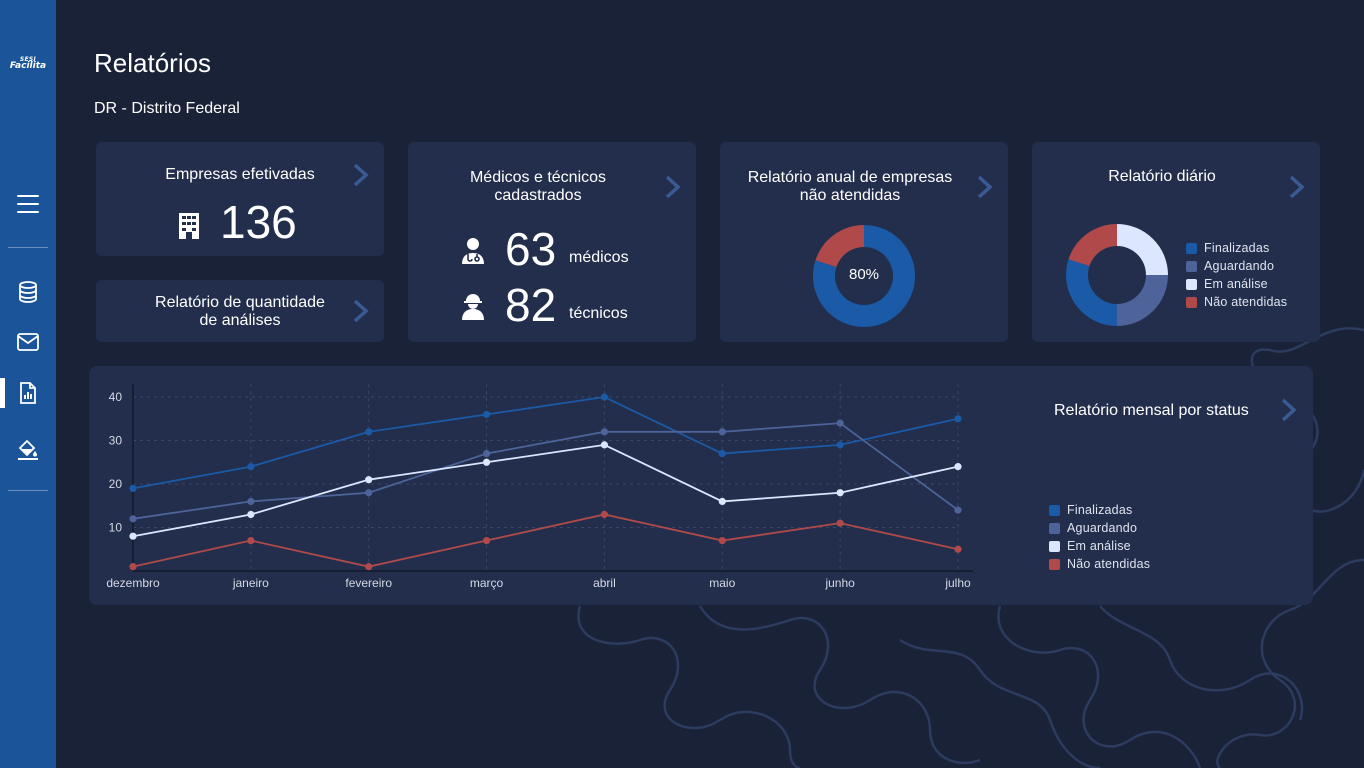 Image resolution: width=1364 pixels, height=768 pixels. Describe the element at coordinates (116, 441) in the screenshot. I see `y-tick-label: 30` at that location.